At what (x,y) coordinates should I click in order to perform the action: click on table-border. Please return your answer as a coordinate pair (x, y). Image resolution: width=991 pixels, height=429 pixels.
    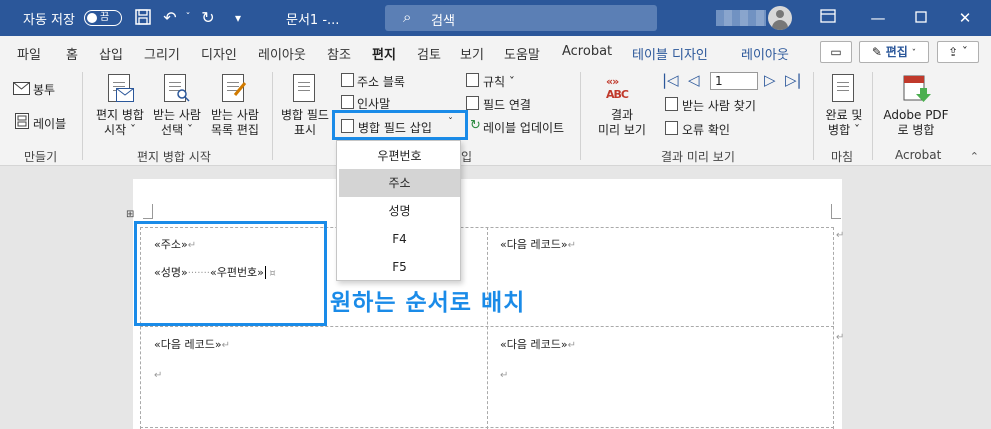
    Looking at the image, I should click on (487, 328).